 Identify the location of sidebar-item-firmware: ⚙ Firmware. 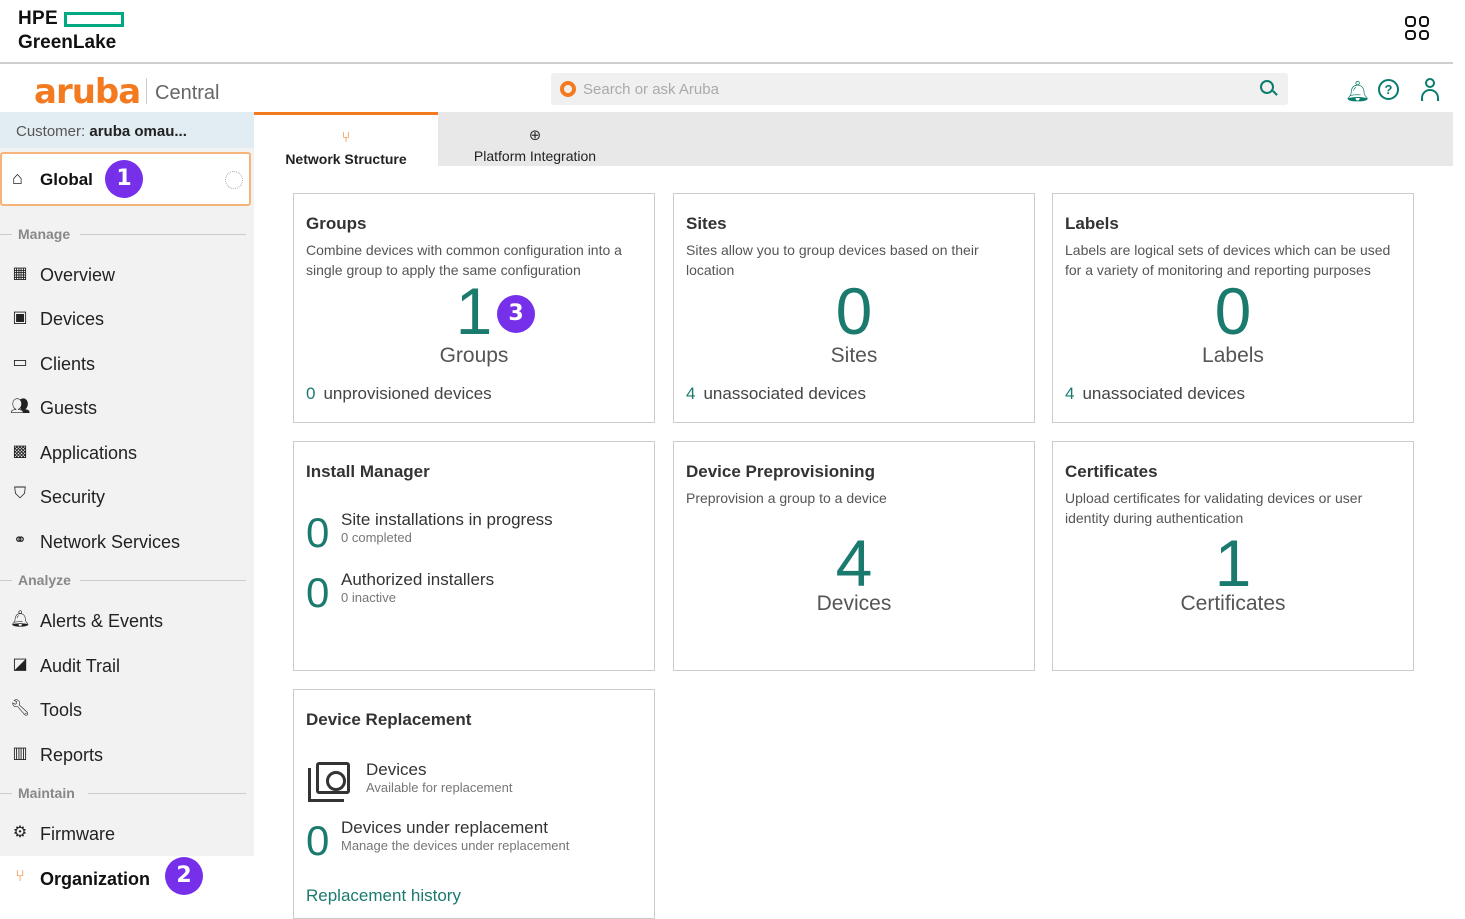
(127, 833).